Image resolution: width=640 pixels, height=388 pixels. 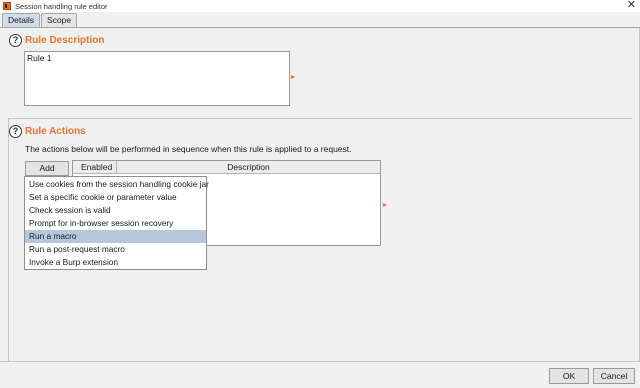 What do you see at coordinates (21, 20) in the screenshot?
I see `tab-details: Details` at bounding box center [21, 20].